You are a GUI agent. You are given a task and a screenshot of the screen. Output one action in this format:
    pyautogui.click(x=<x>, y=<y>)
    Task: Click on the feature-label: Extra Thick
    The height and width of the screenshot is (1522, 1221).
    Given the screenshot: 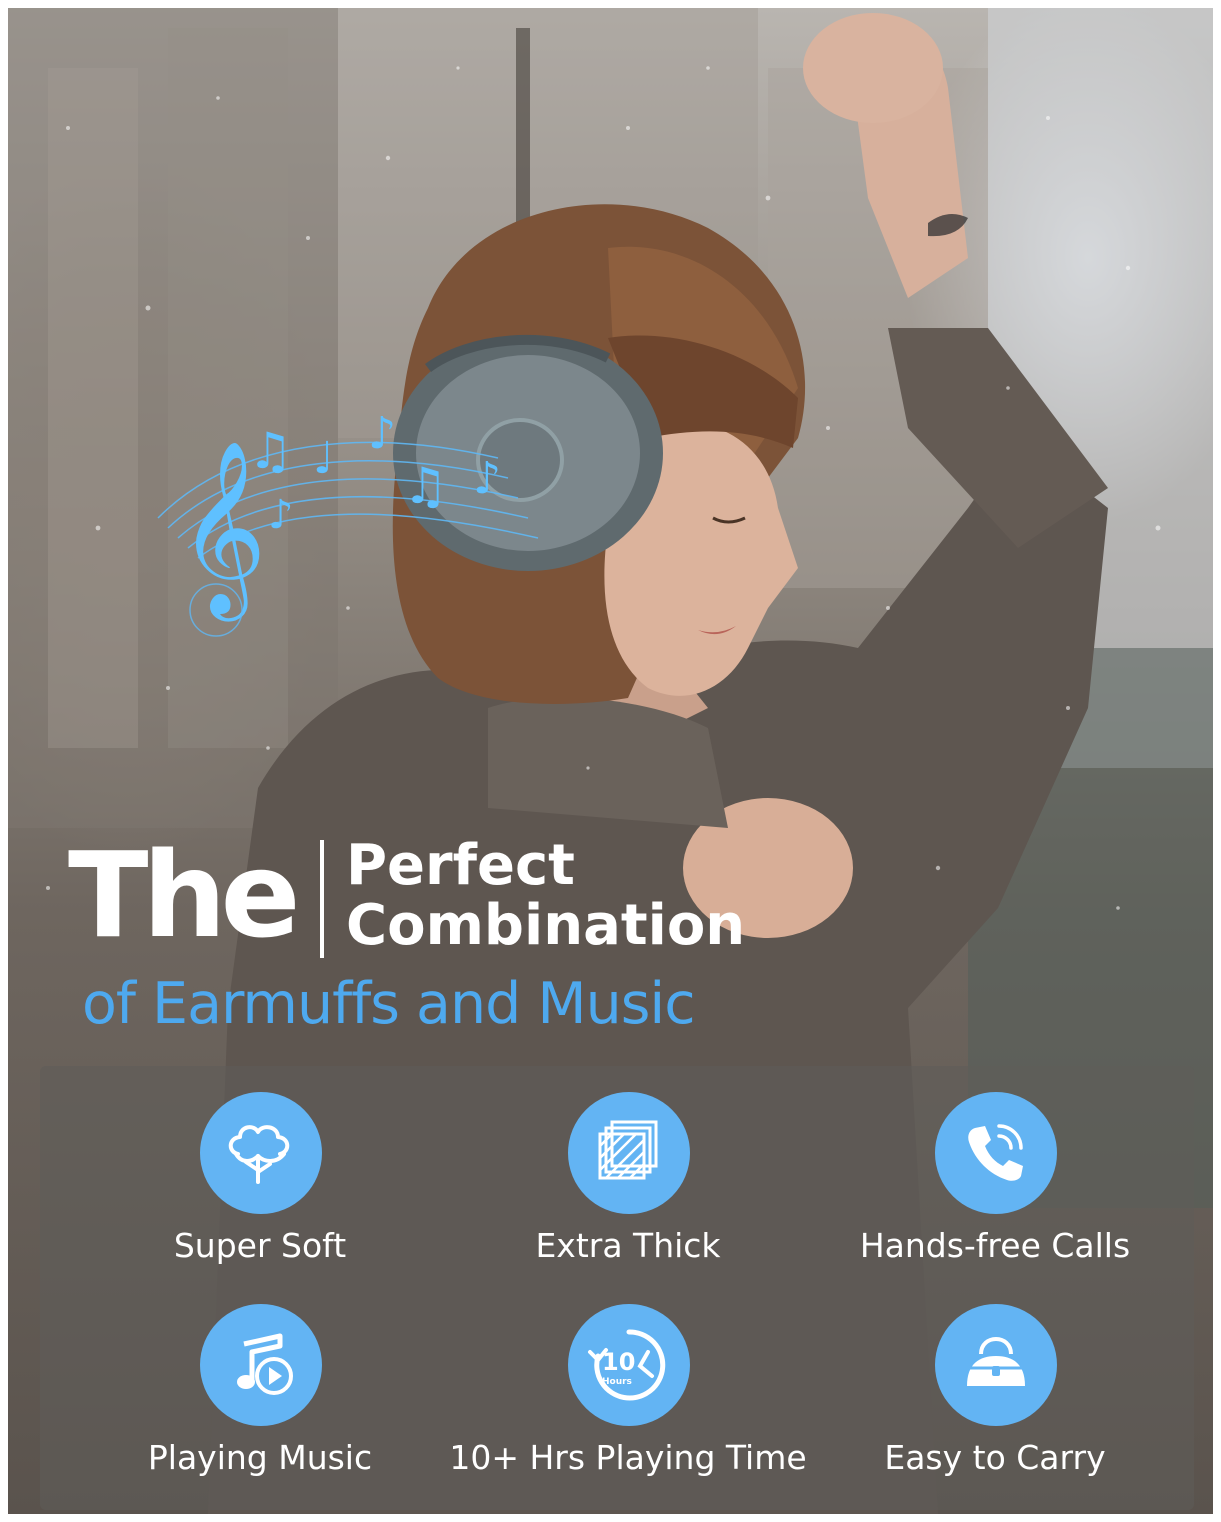 What is the action you would take?
    pyautogui.click(x=628, y=1245)
    